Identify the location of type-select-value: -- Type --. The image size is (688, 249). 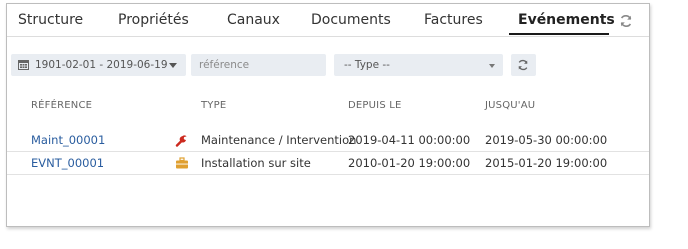
(367, 65).